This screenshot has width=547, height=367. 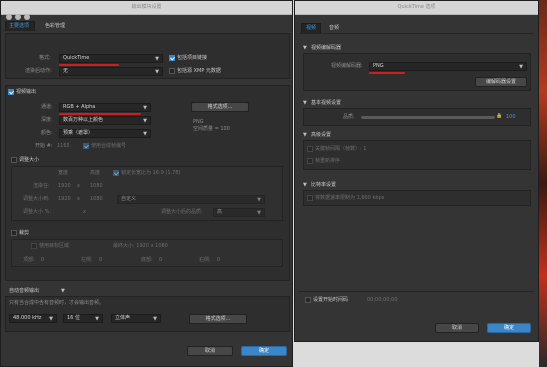 I want to click on crop-top-value: 0, so click(x=42, y=260).